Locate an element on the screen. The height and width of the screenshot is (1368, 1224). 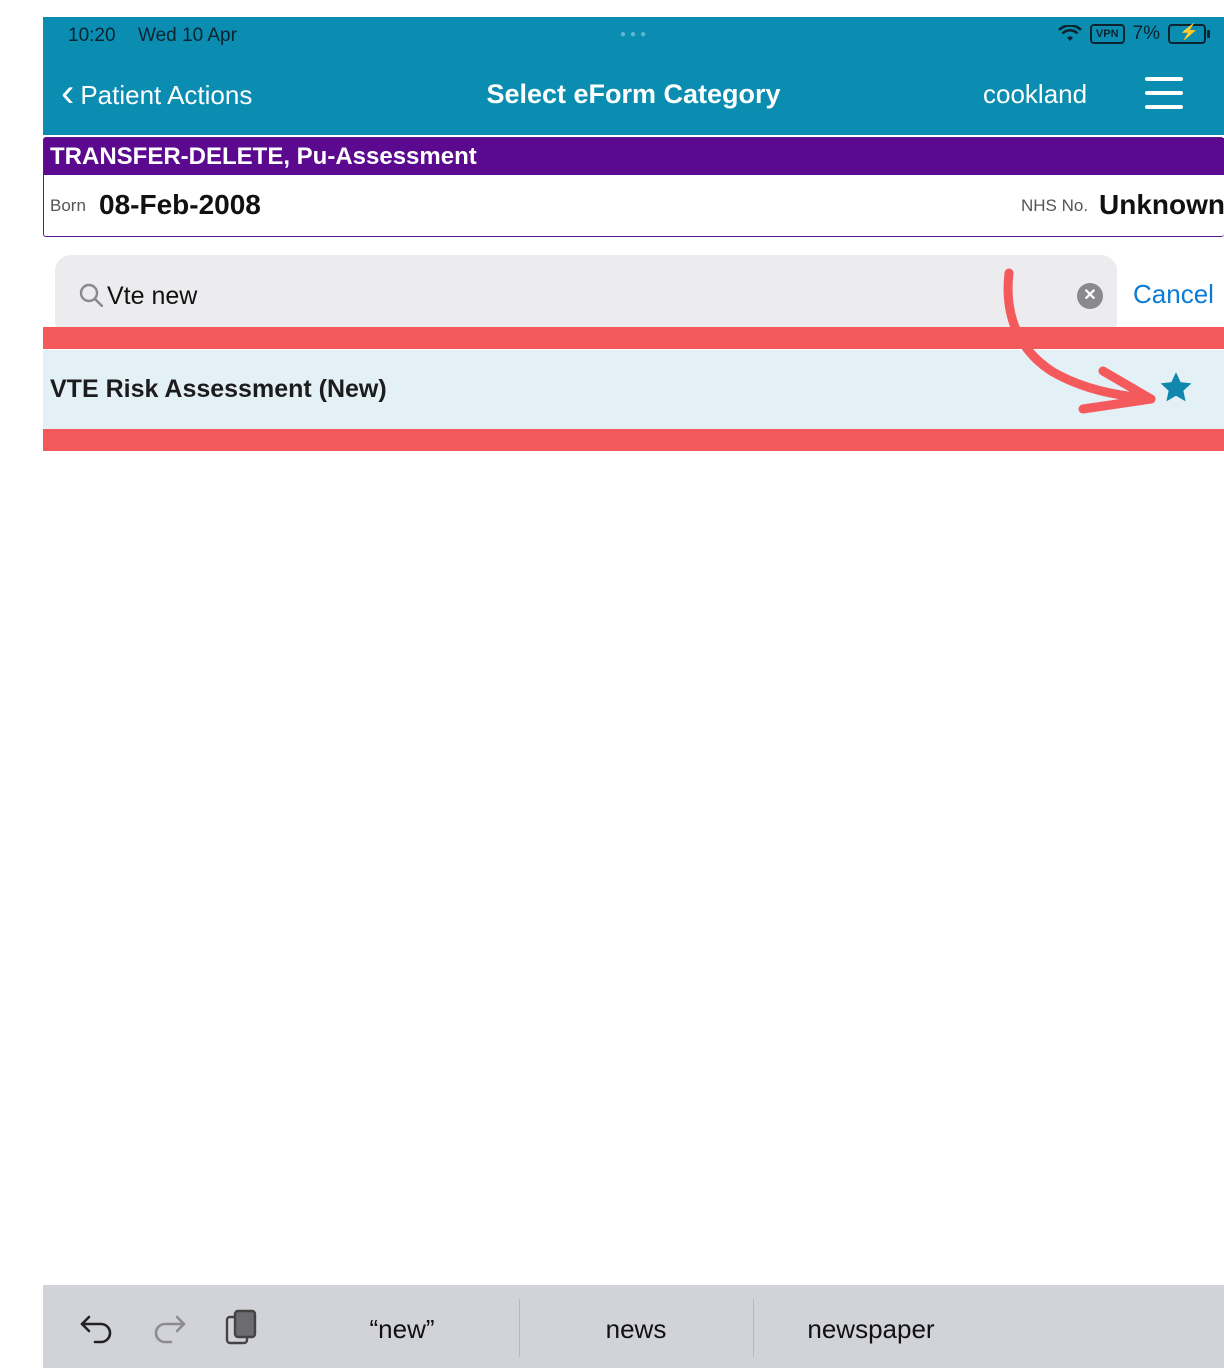
search-value: Vte new is located at coordinates (152, 296).